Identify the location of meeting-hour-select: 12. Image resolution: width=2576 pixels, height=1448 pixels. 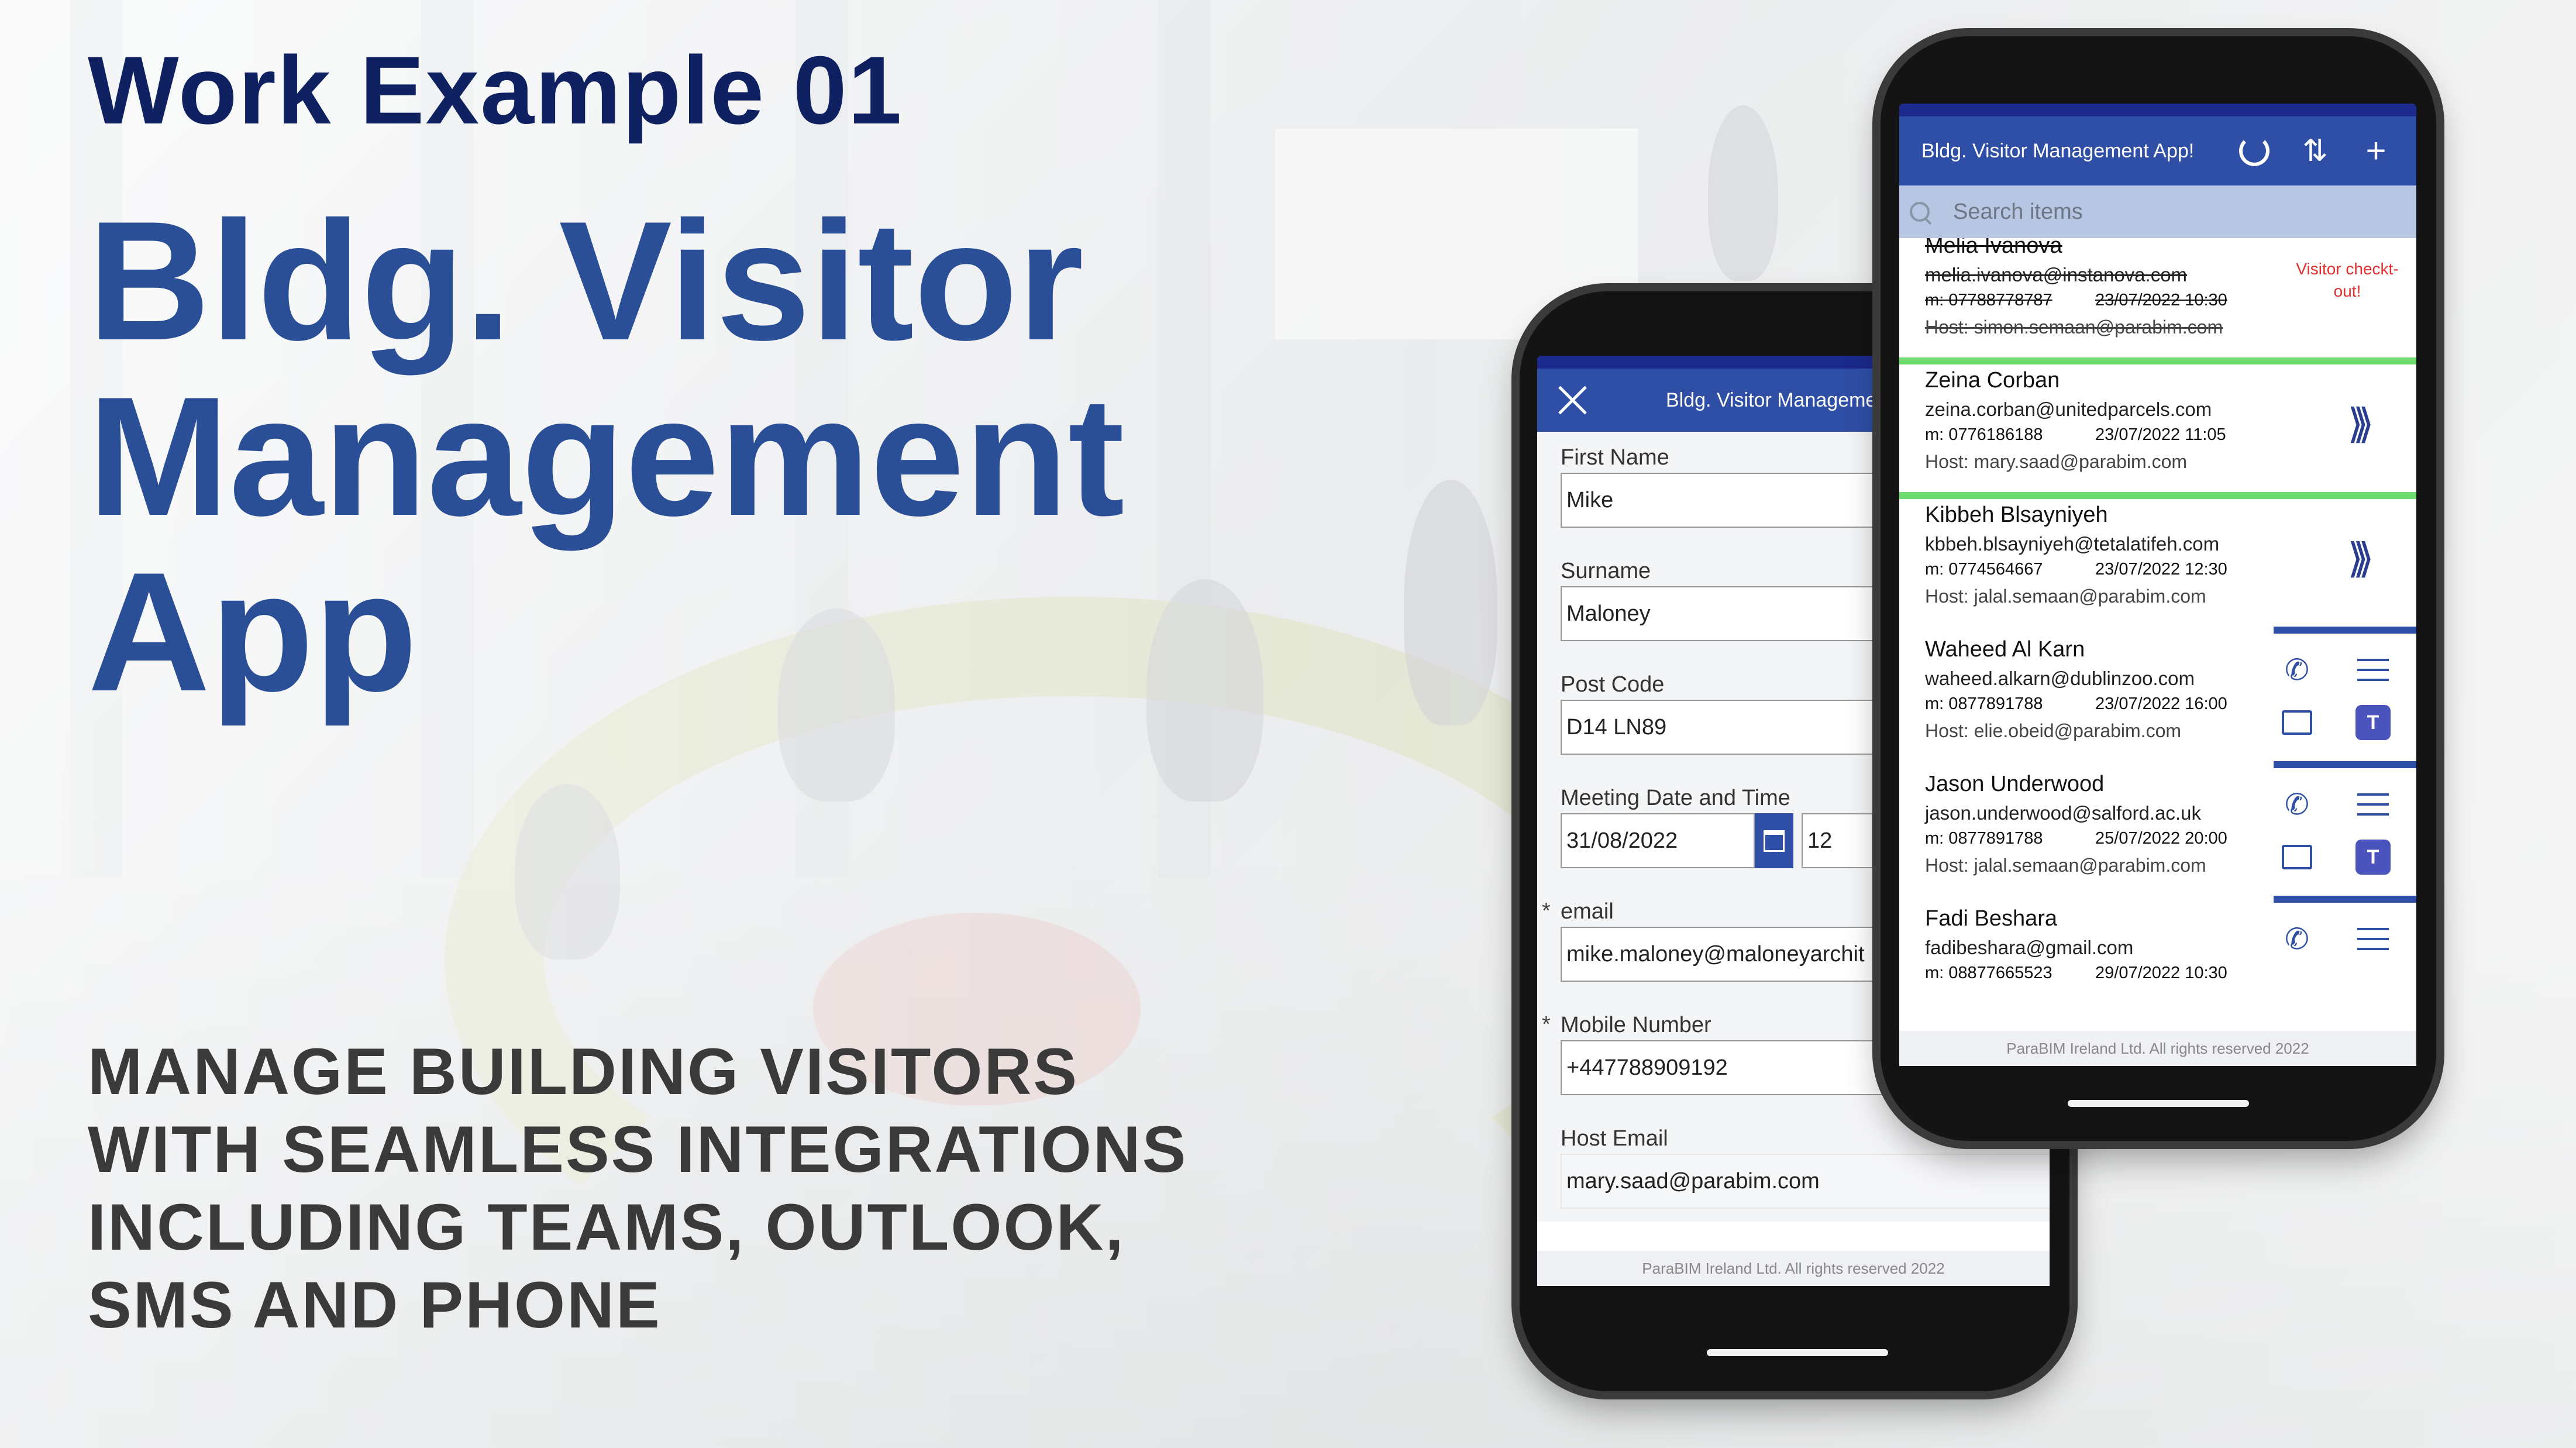
(1837, 840).